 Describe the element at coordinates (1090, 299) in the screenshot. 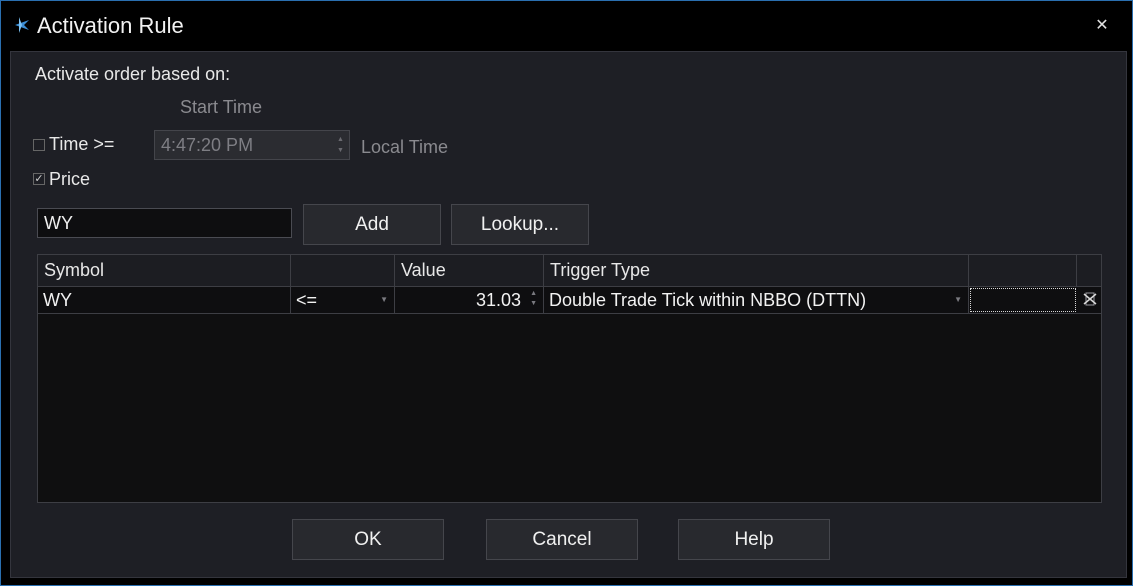

I see `delete-row-icon` at that location.